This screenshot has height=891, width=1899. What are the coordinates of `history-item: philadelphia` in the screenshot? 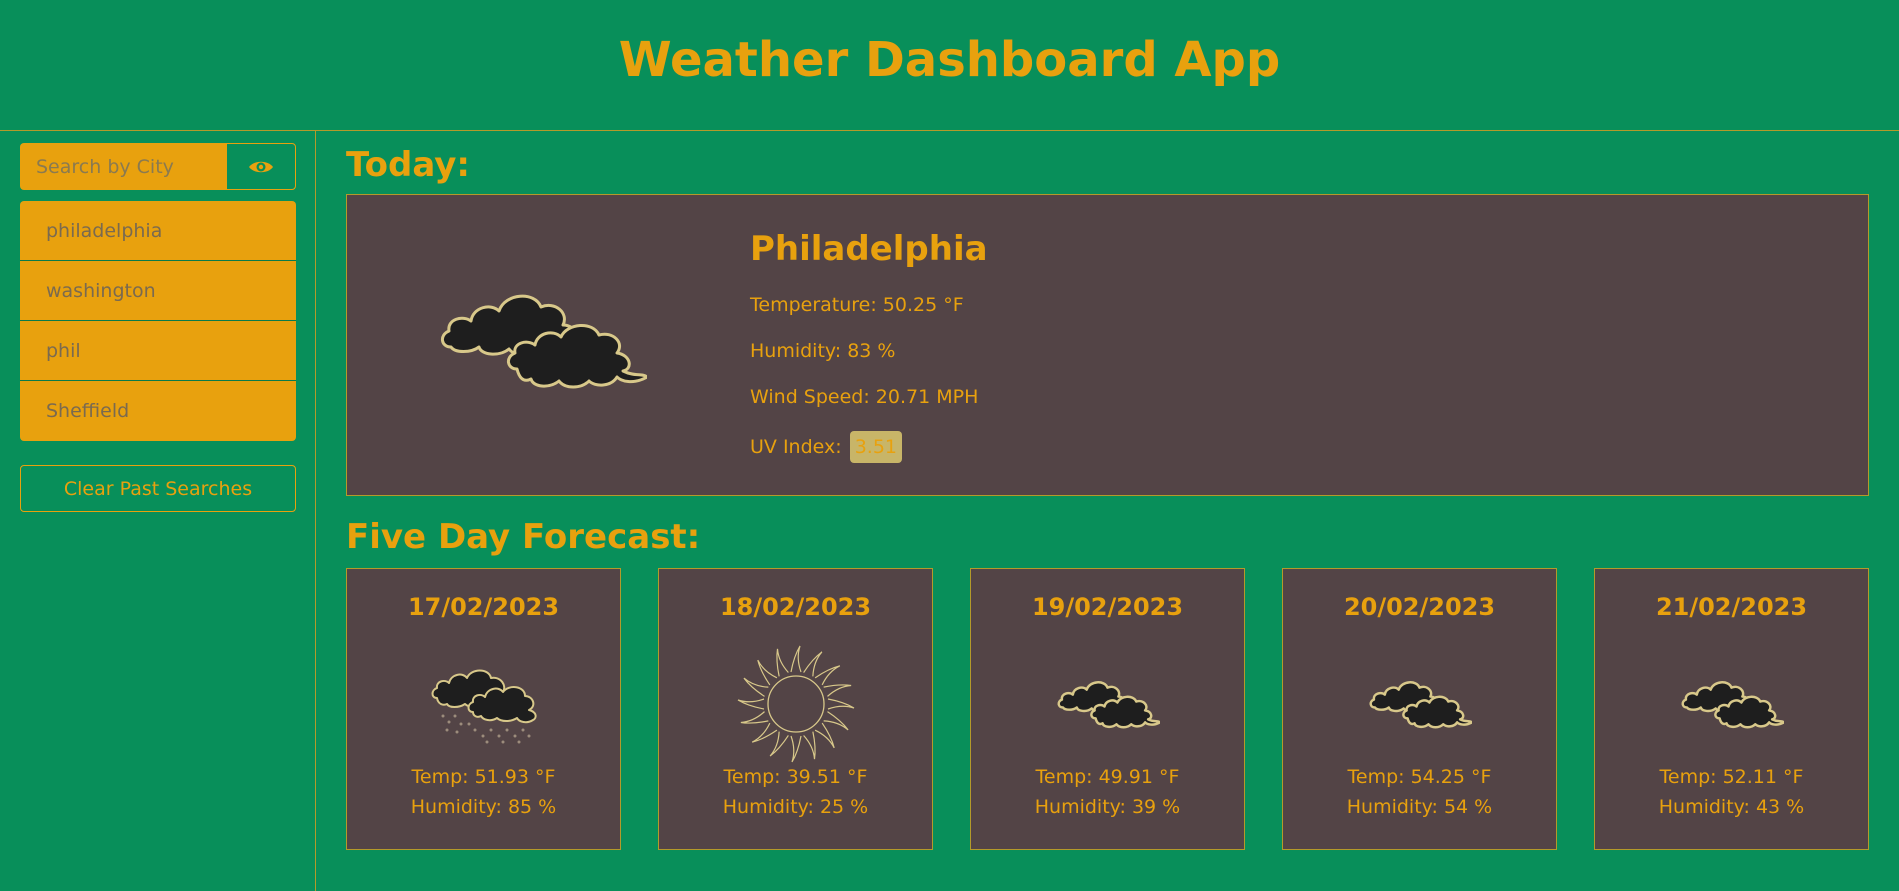 It's located at (158, 231).